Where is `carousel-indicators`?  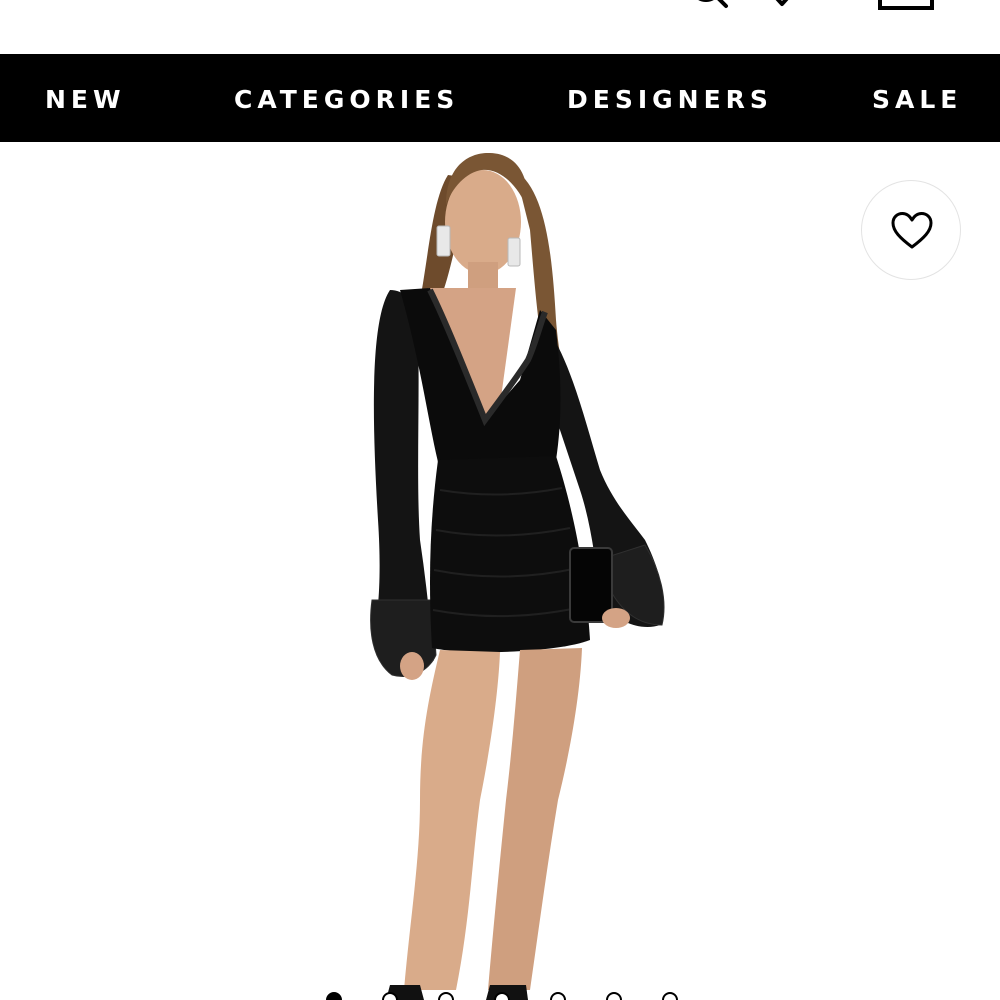 carousel-indicators is located at coordinates (510, 996).